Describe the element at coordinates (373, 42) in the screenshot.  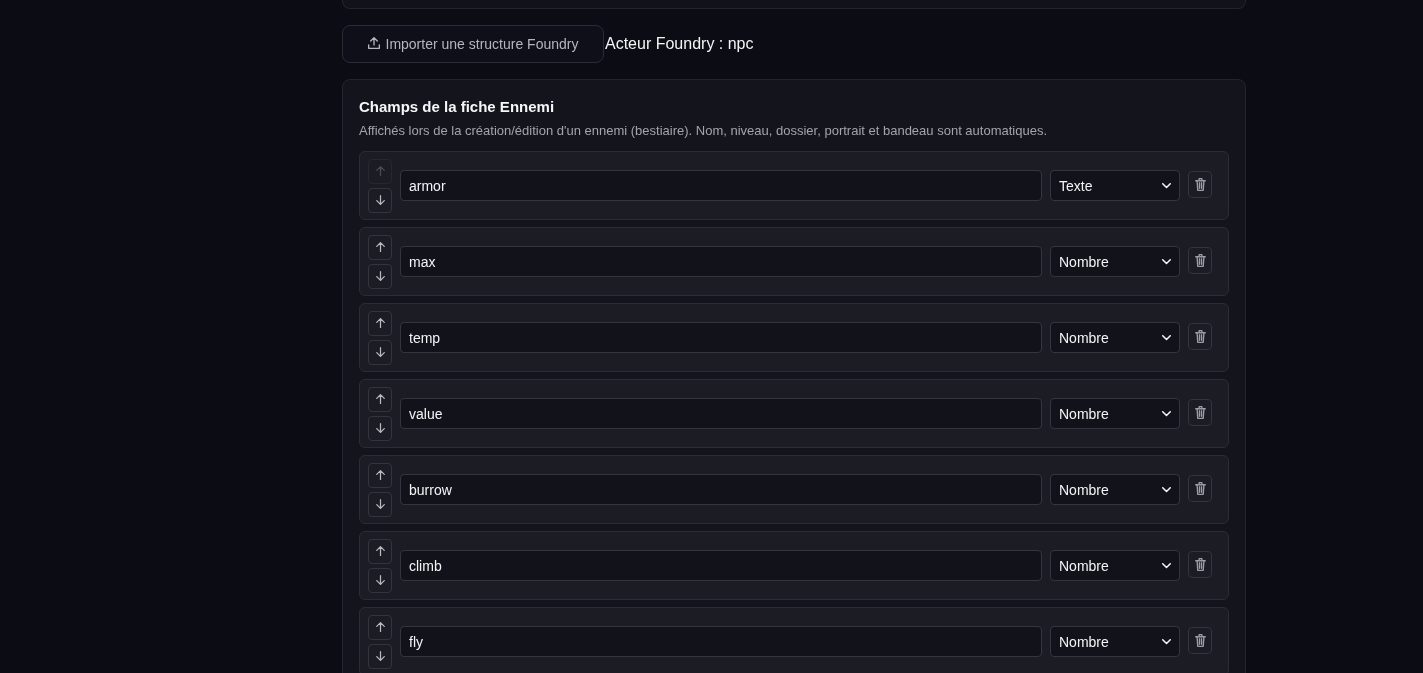
I see `upload-icon` at that location.